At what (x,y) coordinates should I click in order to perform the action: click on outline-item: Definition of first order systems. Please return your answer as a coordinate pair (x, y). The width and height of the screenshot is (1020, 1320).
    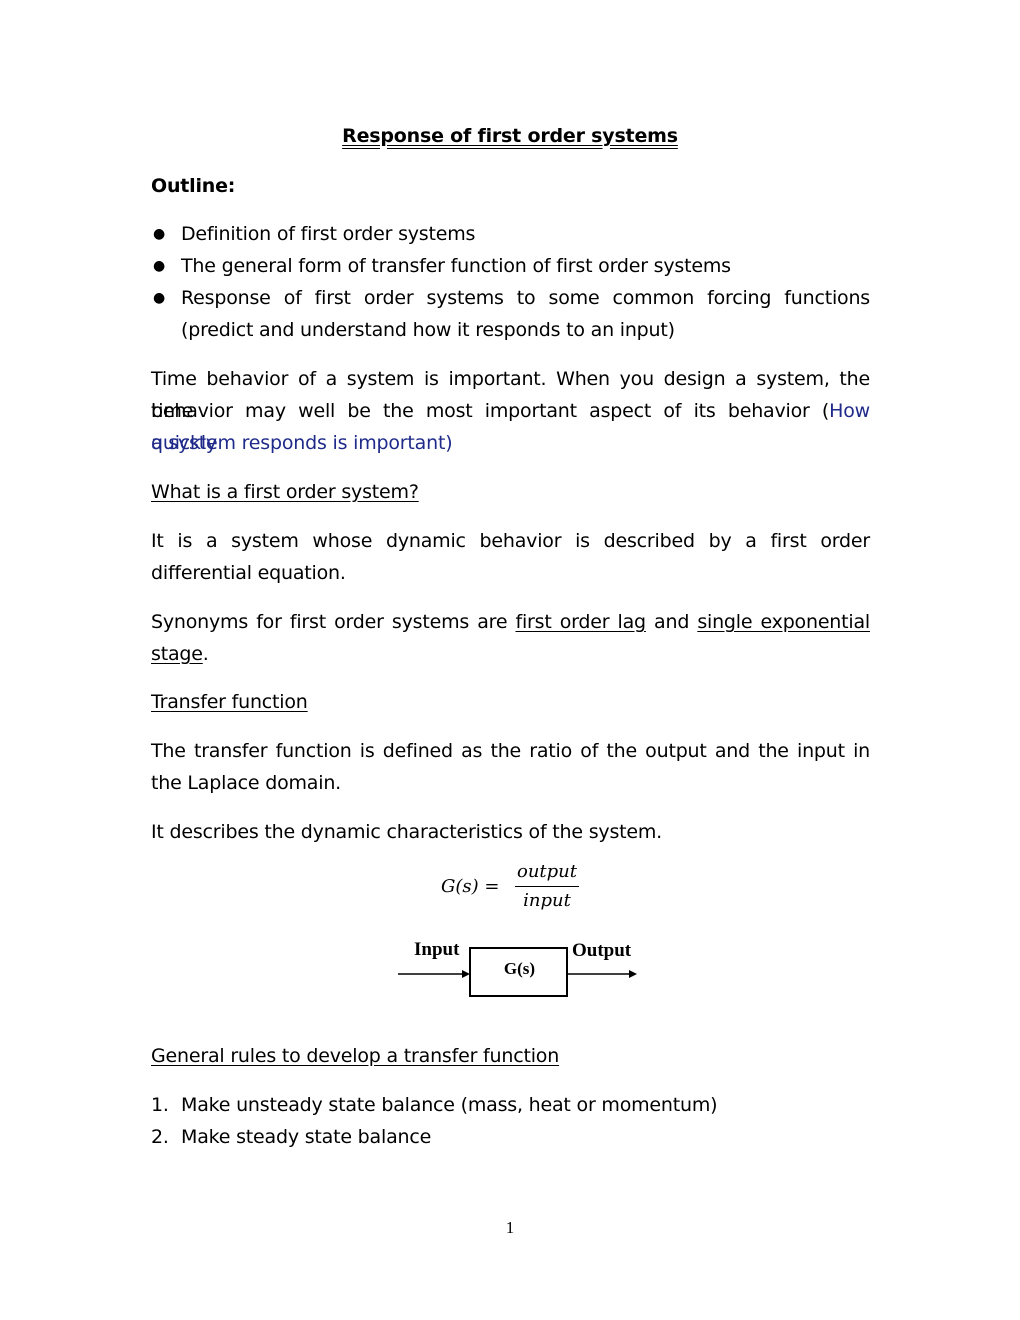
    Looking at the image, I should click on (328, 234).